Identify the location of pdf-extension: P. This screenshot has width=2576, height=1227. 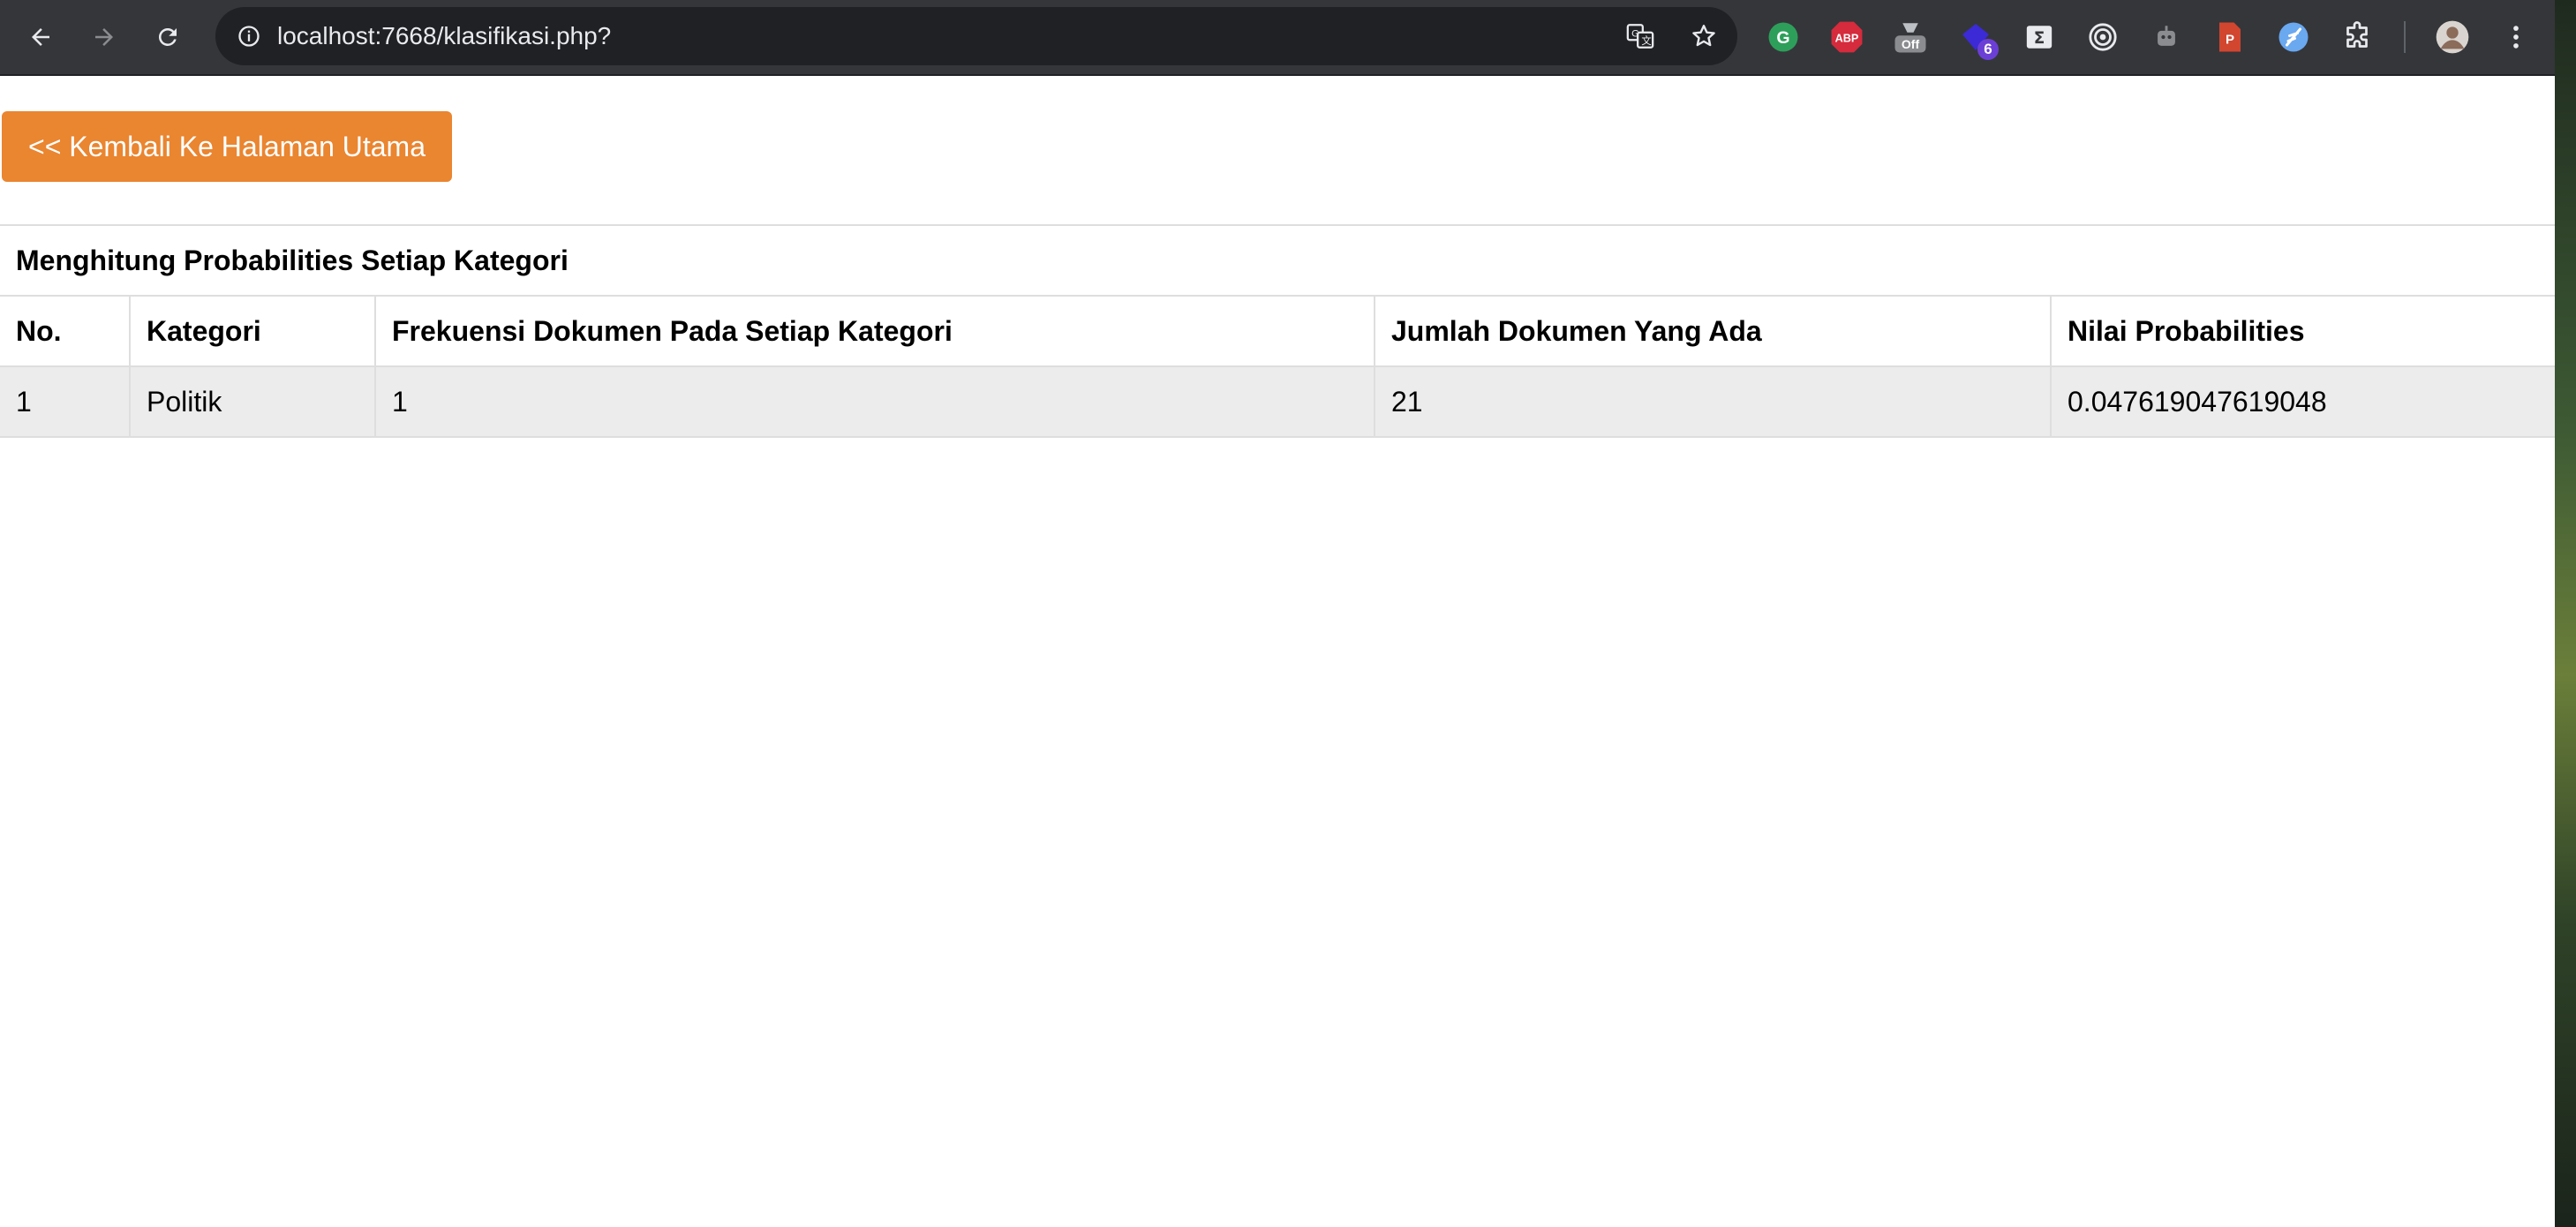
(2230, 37).